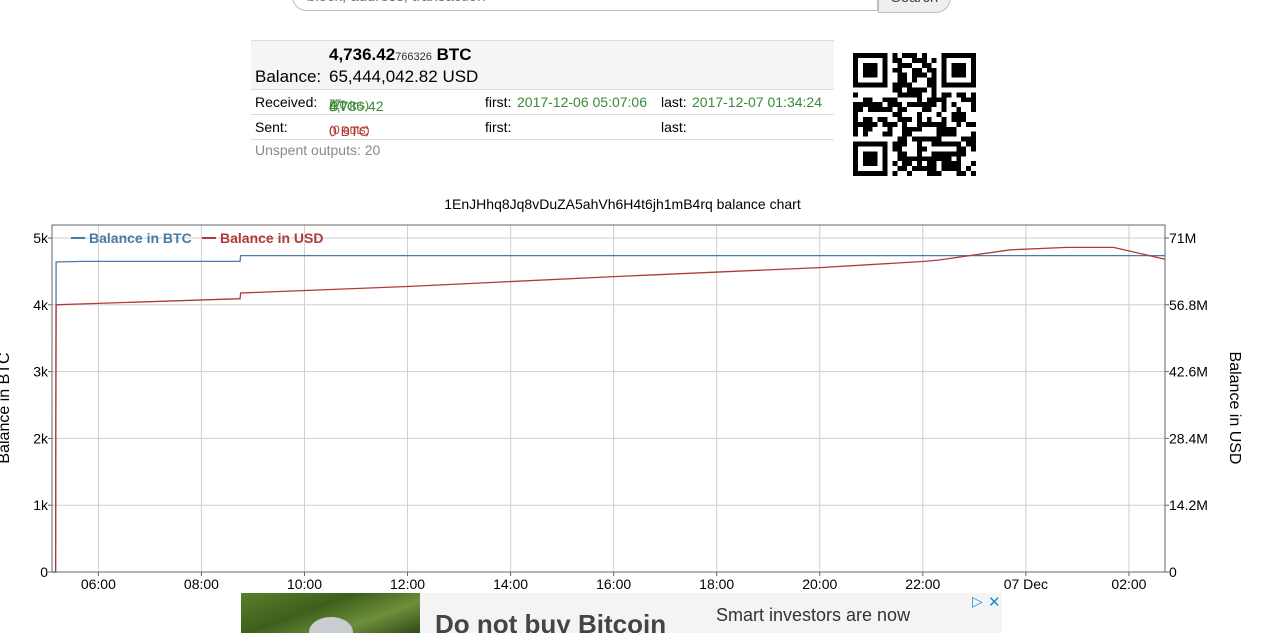  What do you see at coordinates (914, 114) in the screenshot?
I see `qr-code-icon` at bounding box center [914, 114].